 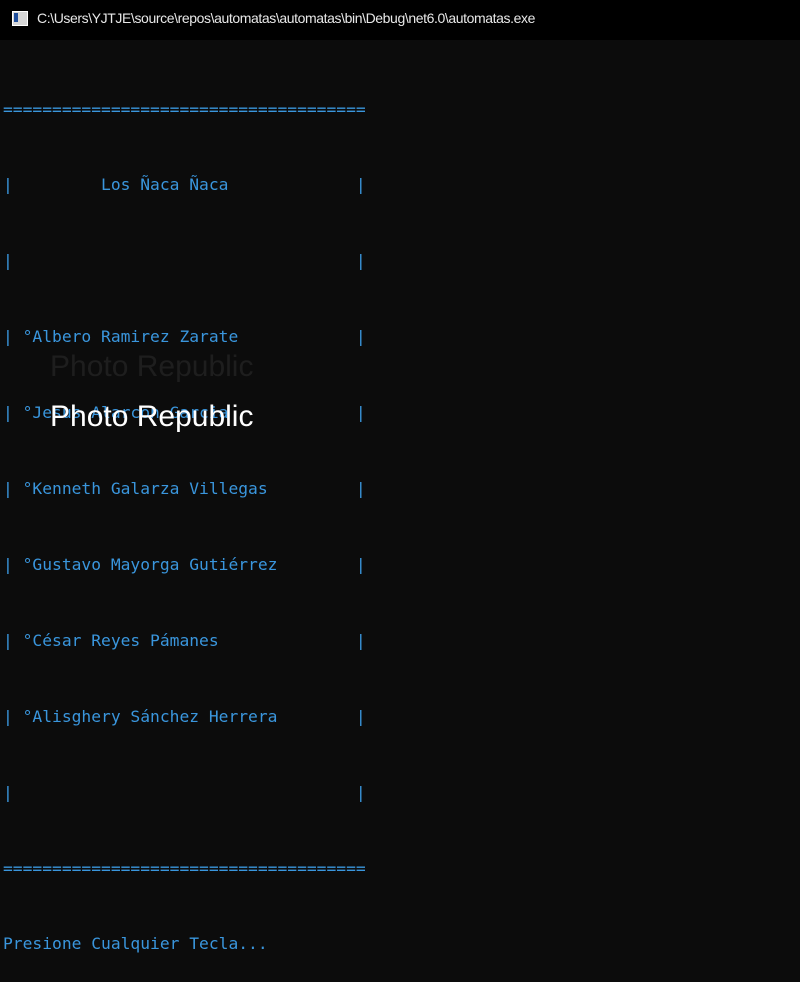 I want to click on console-member-line: | °Kenneth Galarza Villegas |, so click(x=184, y=489).